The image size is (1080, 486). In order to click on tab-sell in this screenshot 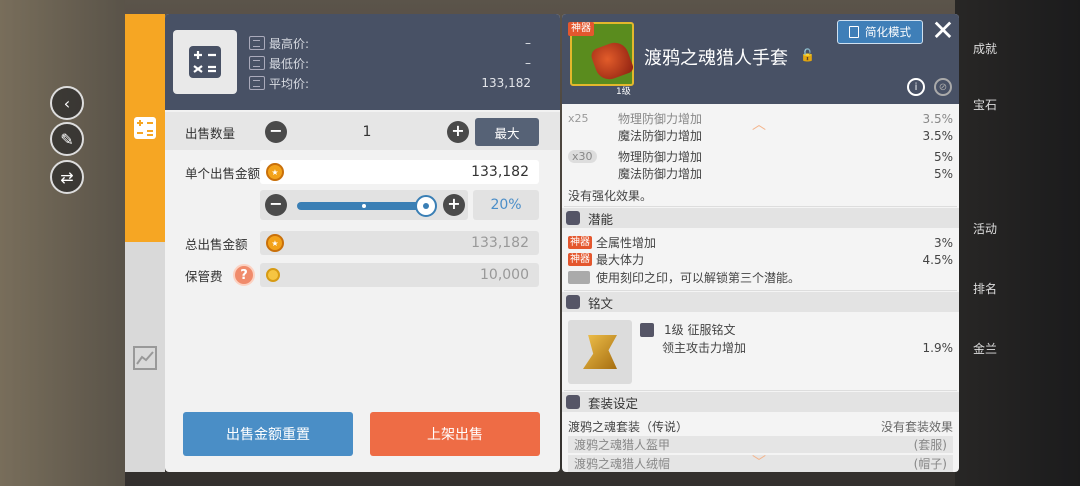, I will do `click(145, 128)`.